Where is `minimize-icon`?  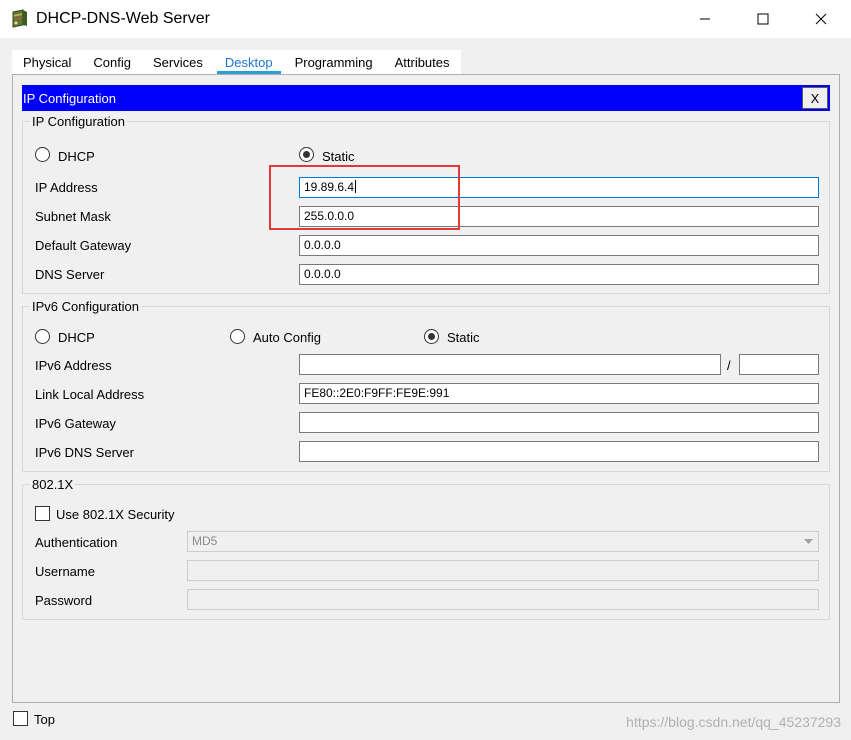
minimize-icon is located at coordinates (705, 19).